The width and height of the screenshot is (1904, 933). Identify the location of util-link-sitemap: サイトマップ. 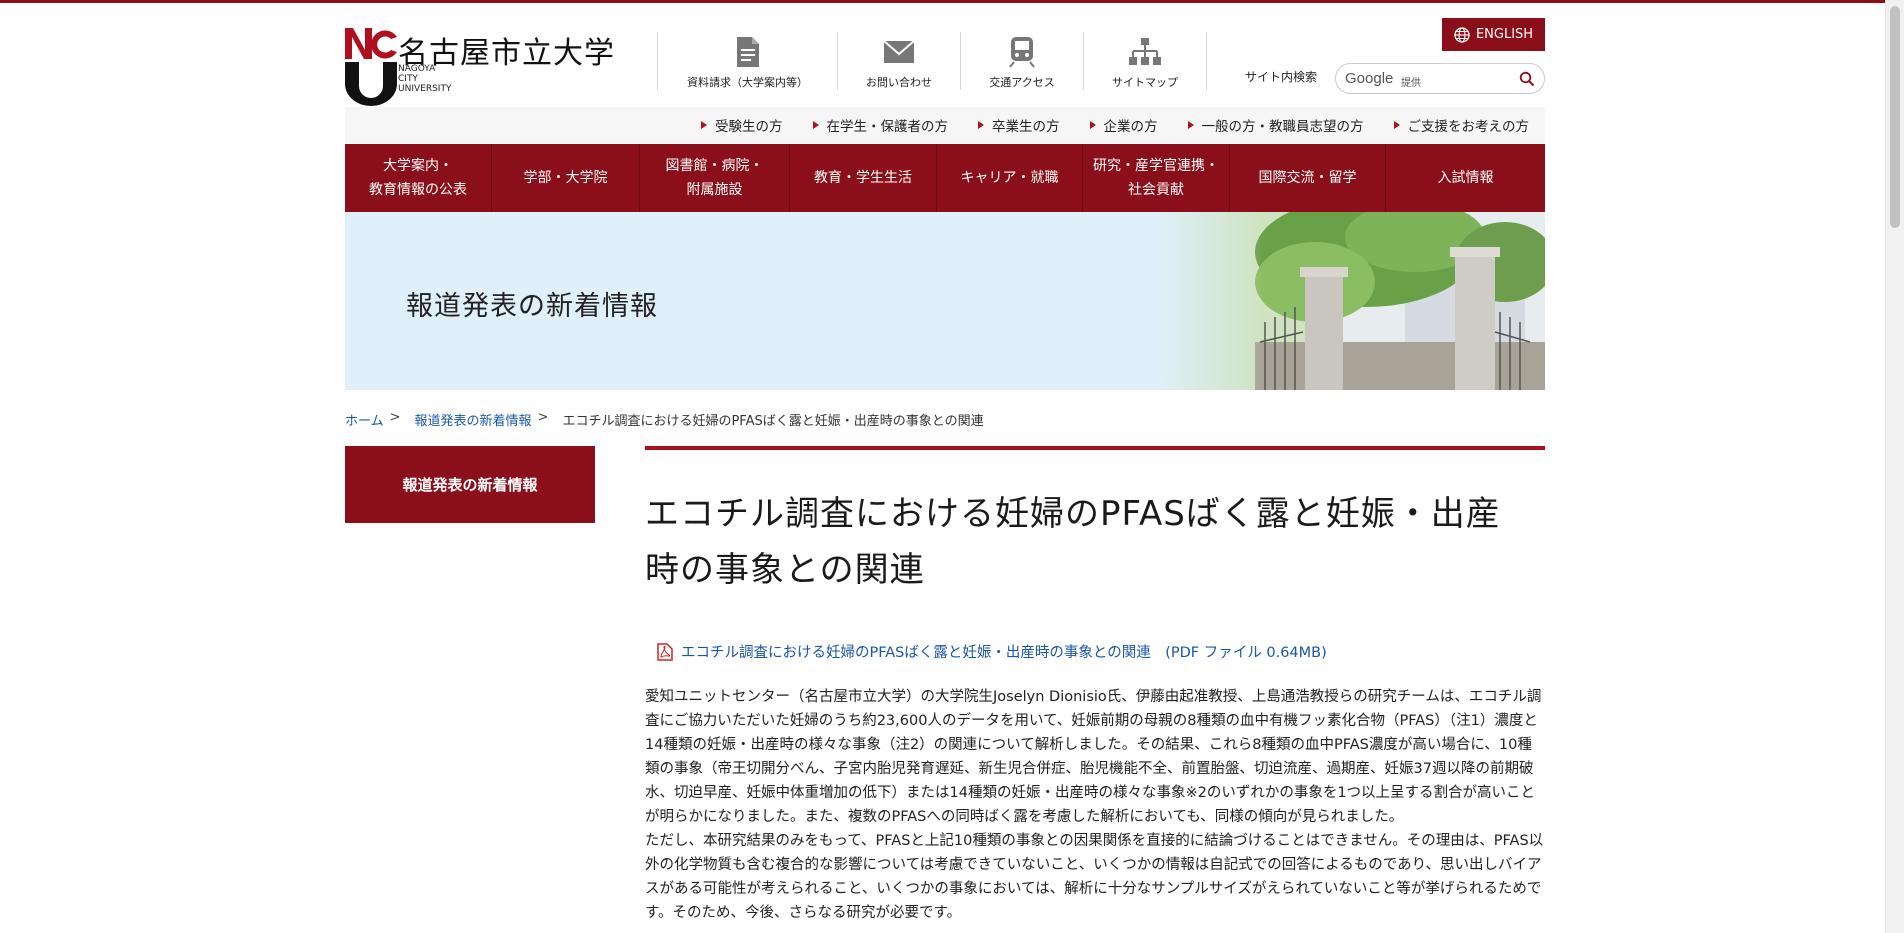
(1145, 61).